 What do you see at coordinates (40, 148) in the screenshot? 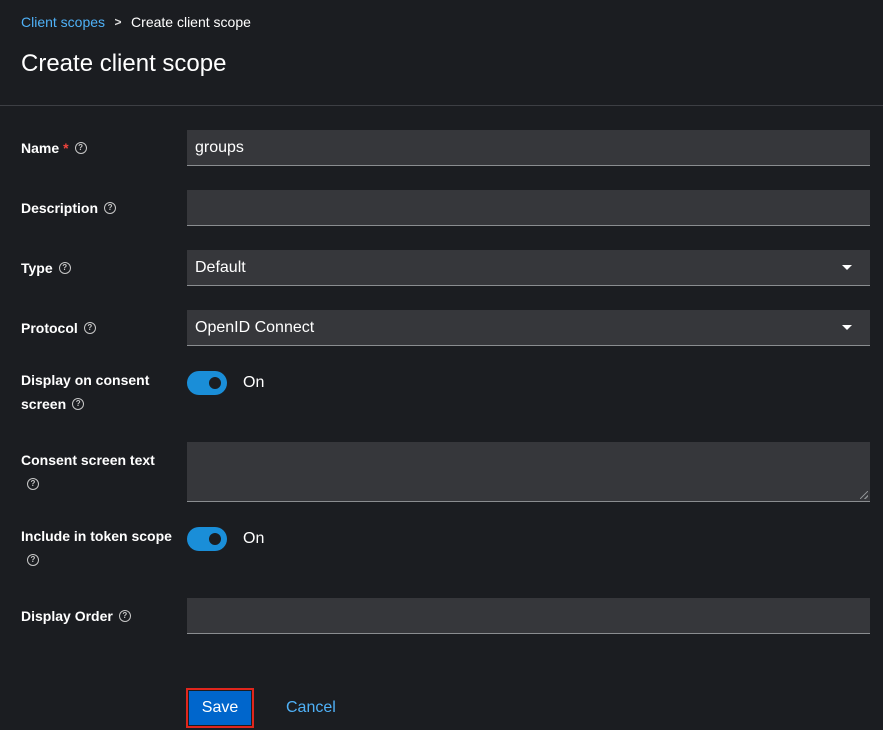
I see `name-label-text: Name` at bounding box center [40, 148].